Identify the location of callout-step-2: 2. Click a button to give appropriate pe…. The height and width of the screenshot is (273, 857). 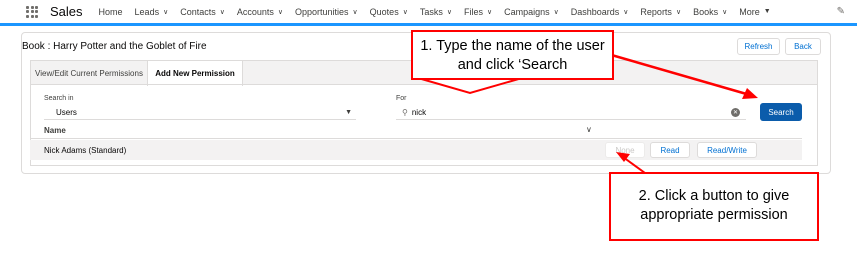
(714, 206).